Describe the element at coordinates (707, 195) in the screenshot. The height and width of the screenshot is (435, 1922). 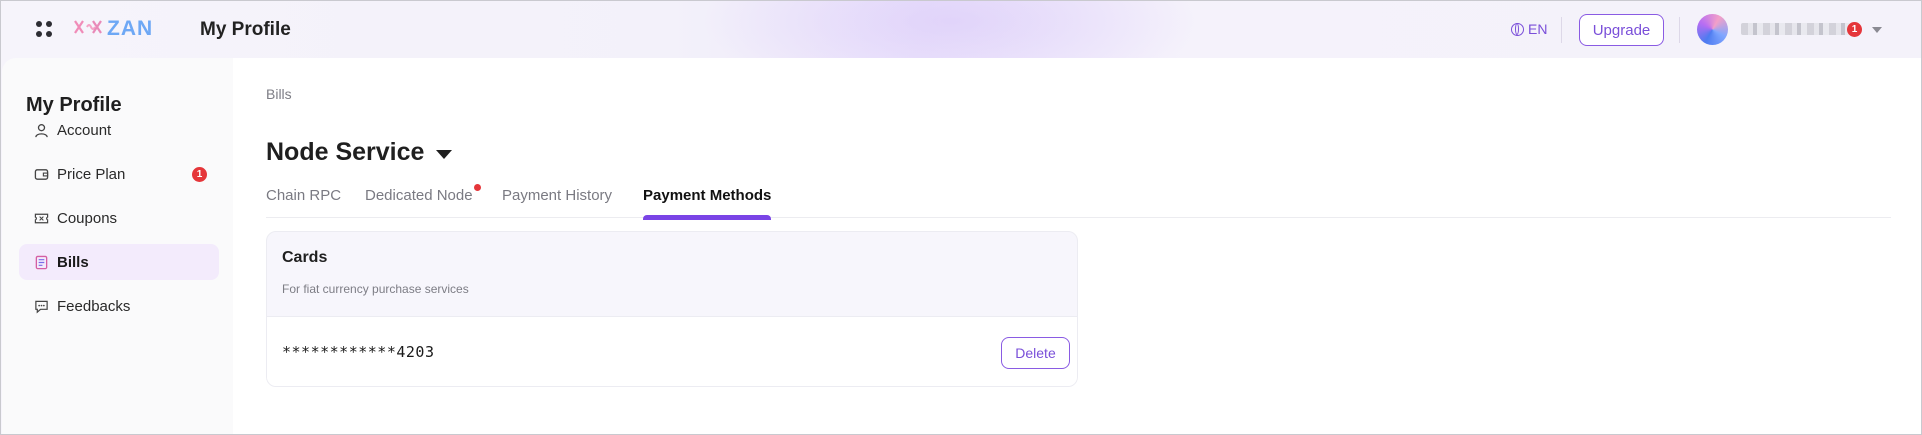
I see `tab-label: Payment Methods` at that location.